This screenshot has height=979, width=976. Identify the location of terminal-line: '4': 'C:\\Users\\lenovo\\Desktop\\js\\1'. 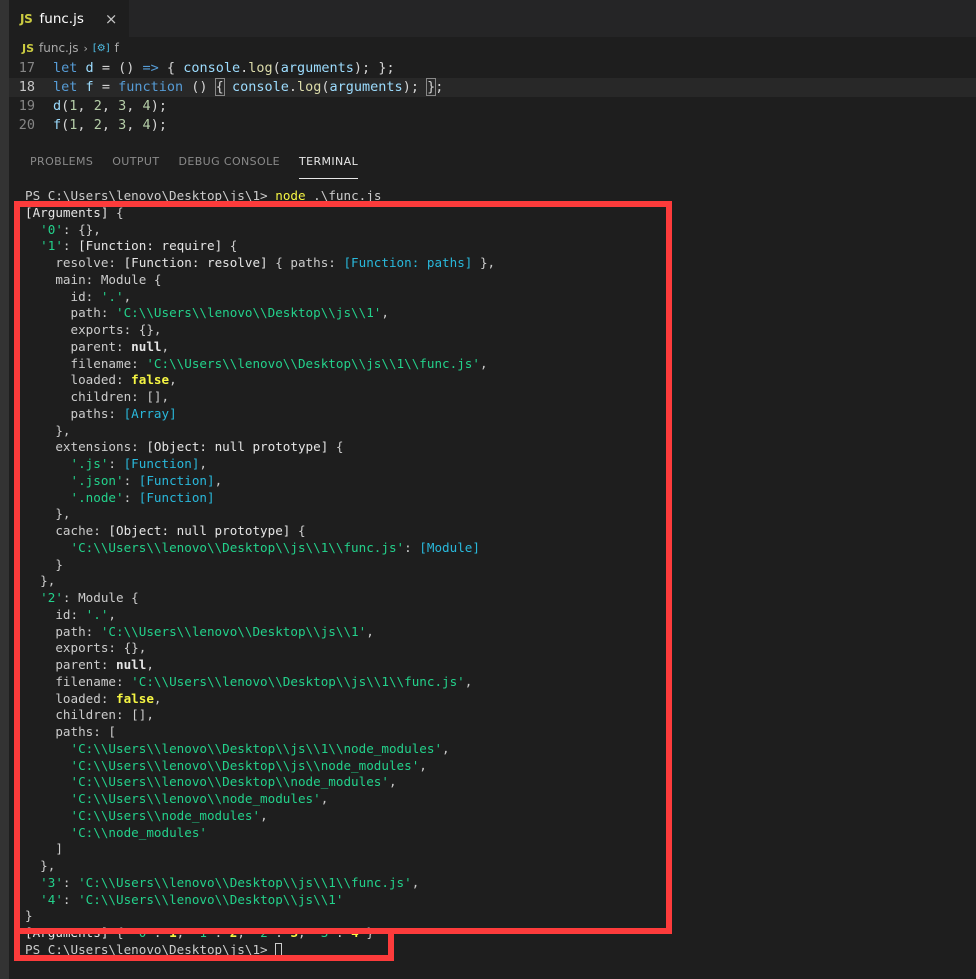
(192, 899).